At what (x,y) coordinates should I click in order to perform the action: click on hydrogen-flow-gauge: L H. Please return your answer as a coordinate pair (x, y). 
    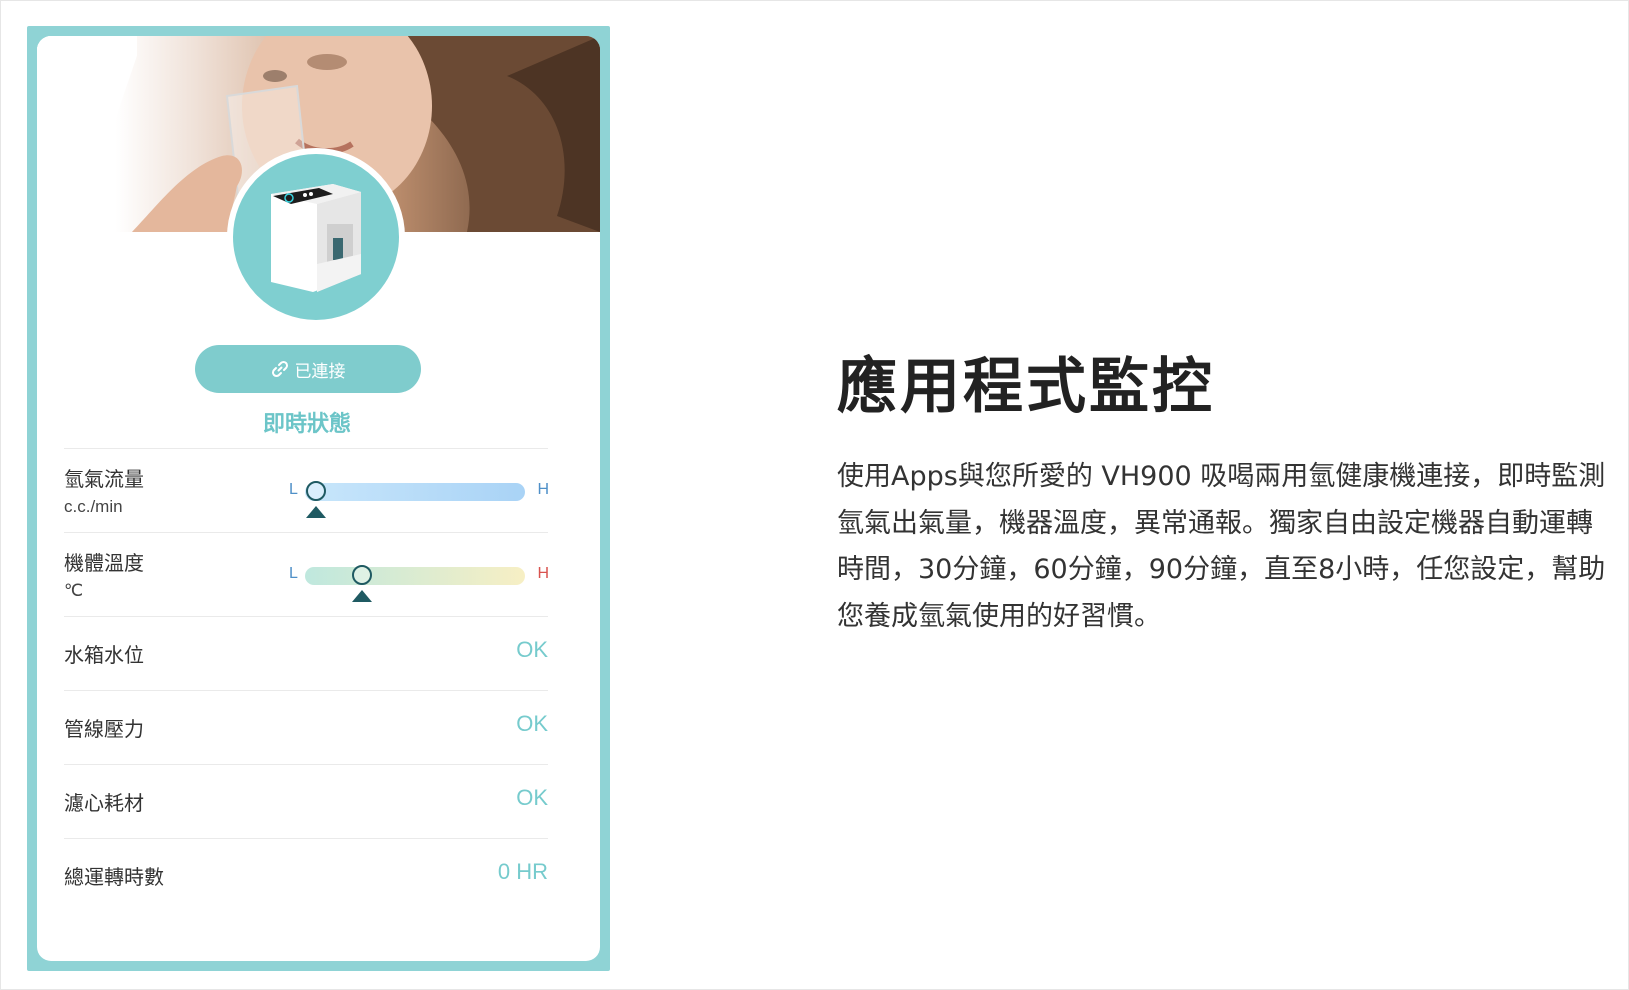
    Looking at the image, I should click on (419, 501).